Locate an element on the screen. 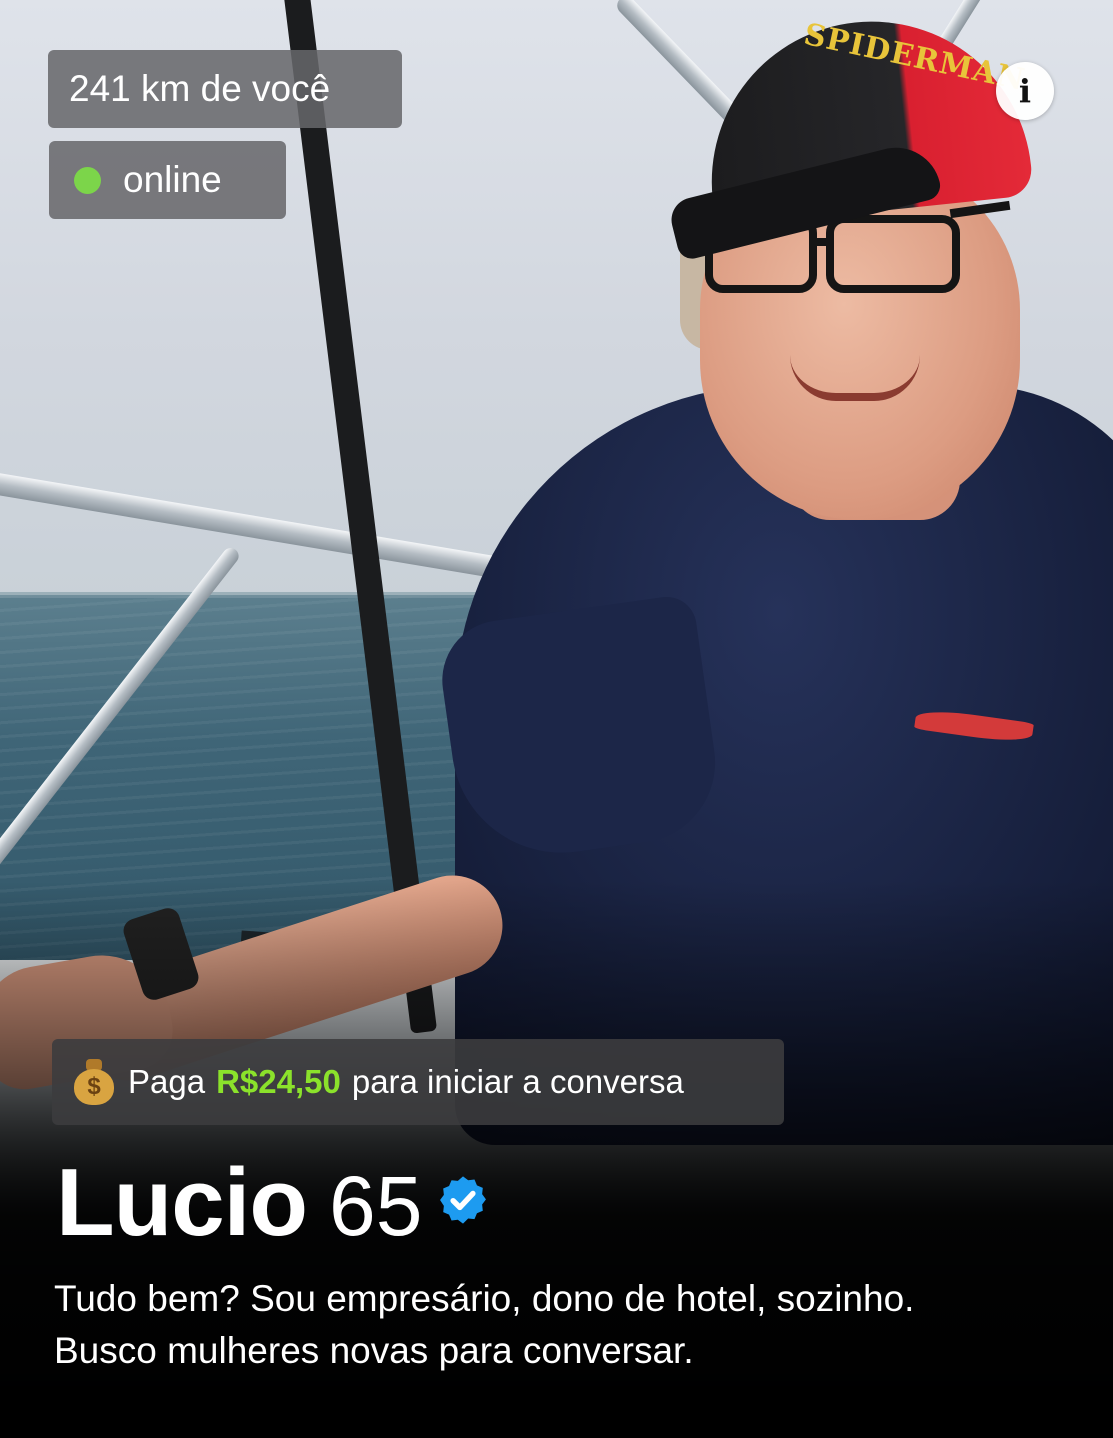  distance-text: 241 km de você is located at coordinates (200, 88).